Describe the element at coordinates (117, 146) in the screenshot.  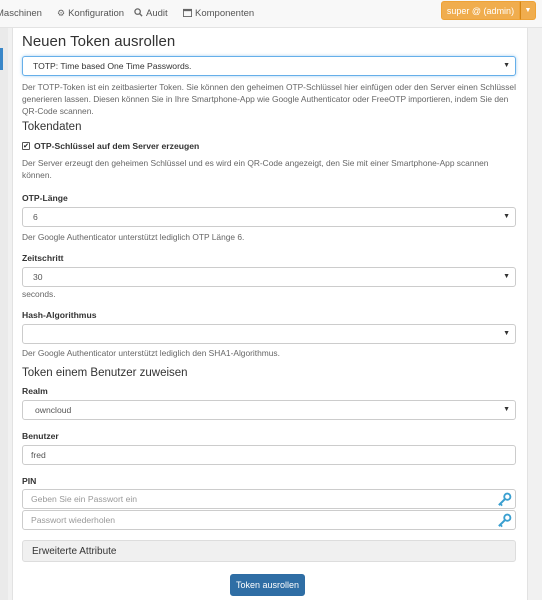
I see `generate-key-label: OTP-Schlüssel auf dem Server erzeugen` at that location.